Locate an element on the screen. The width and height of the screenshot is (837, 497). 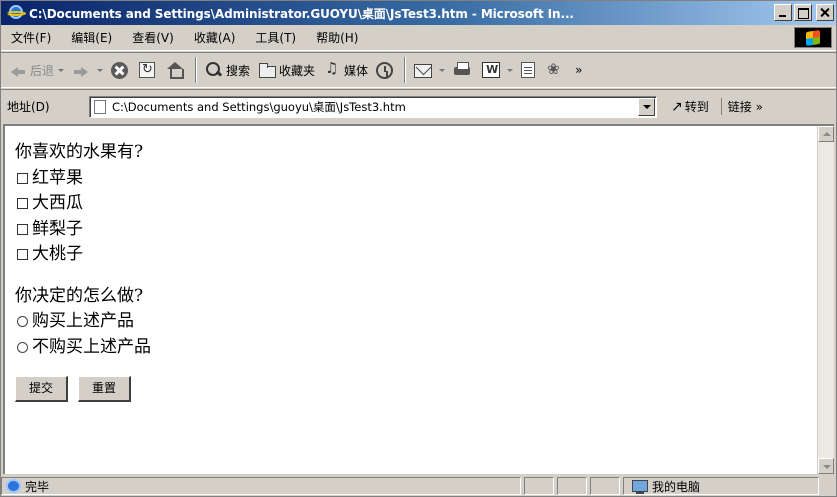
search-icon is located at coordinates (214, 70).